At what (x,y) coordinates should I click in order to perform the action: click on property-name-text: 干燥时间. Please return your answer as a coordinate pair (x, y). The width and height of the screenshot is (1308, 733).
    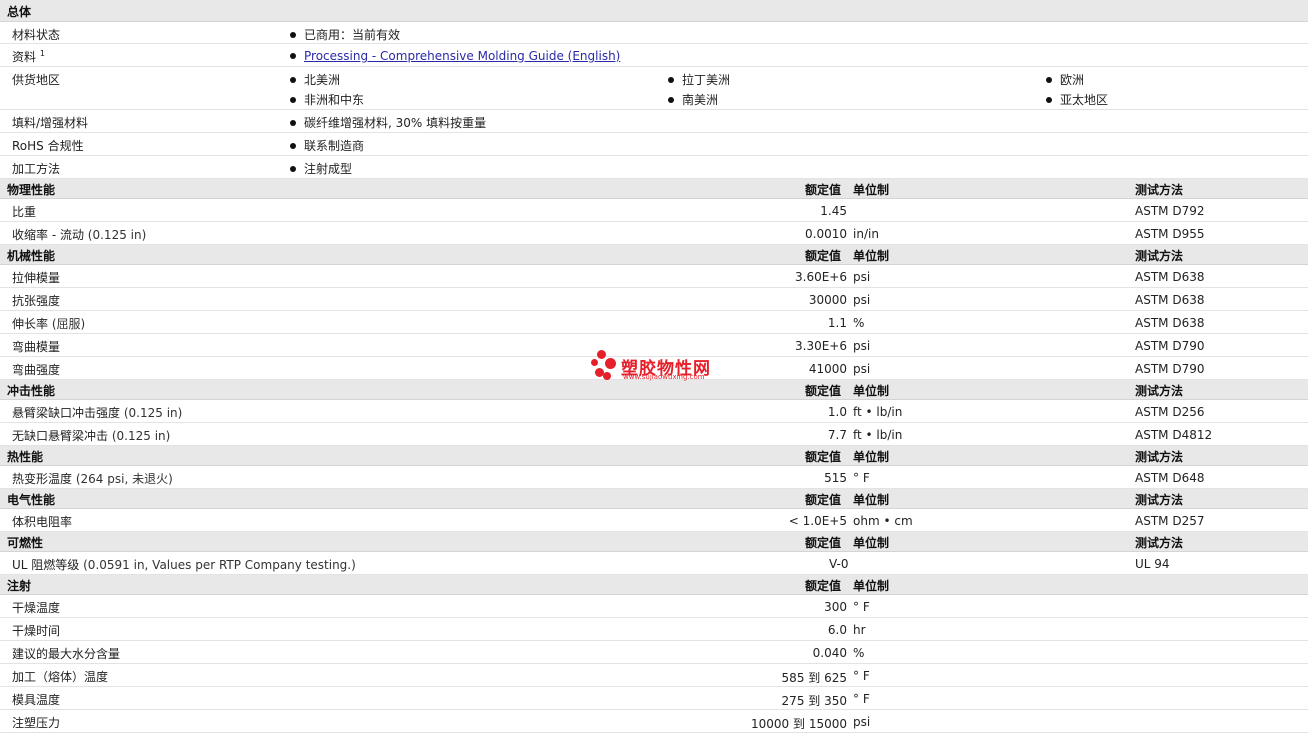
    Looking at the image, I should click on (36, 631).